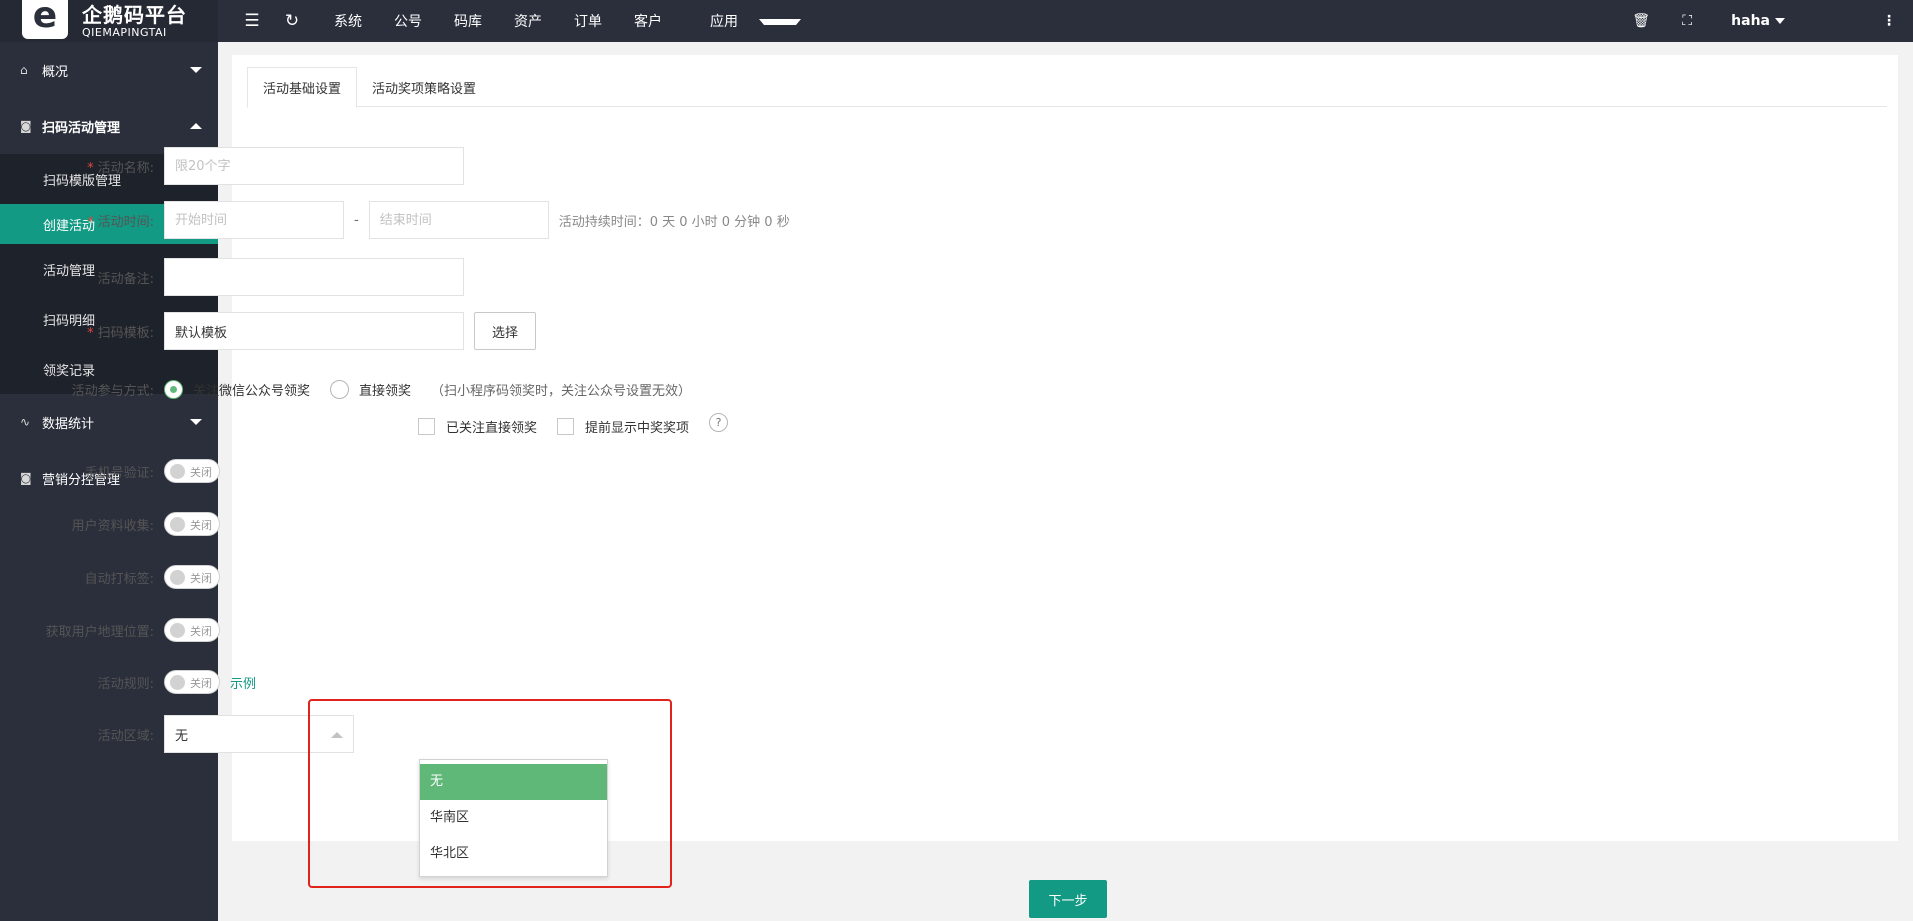 Image resolution: width=1913 pixels, height=921 pixels. What do you see at coordinates (747, 21) in the screenshot?
I see `nav-apps: 应用` at bounding box center [747, 21].